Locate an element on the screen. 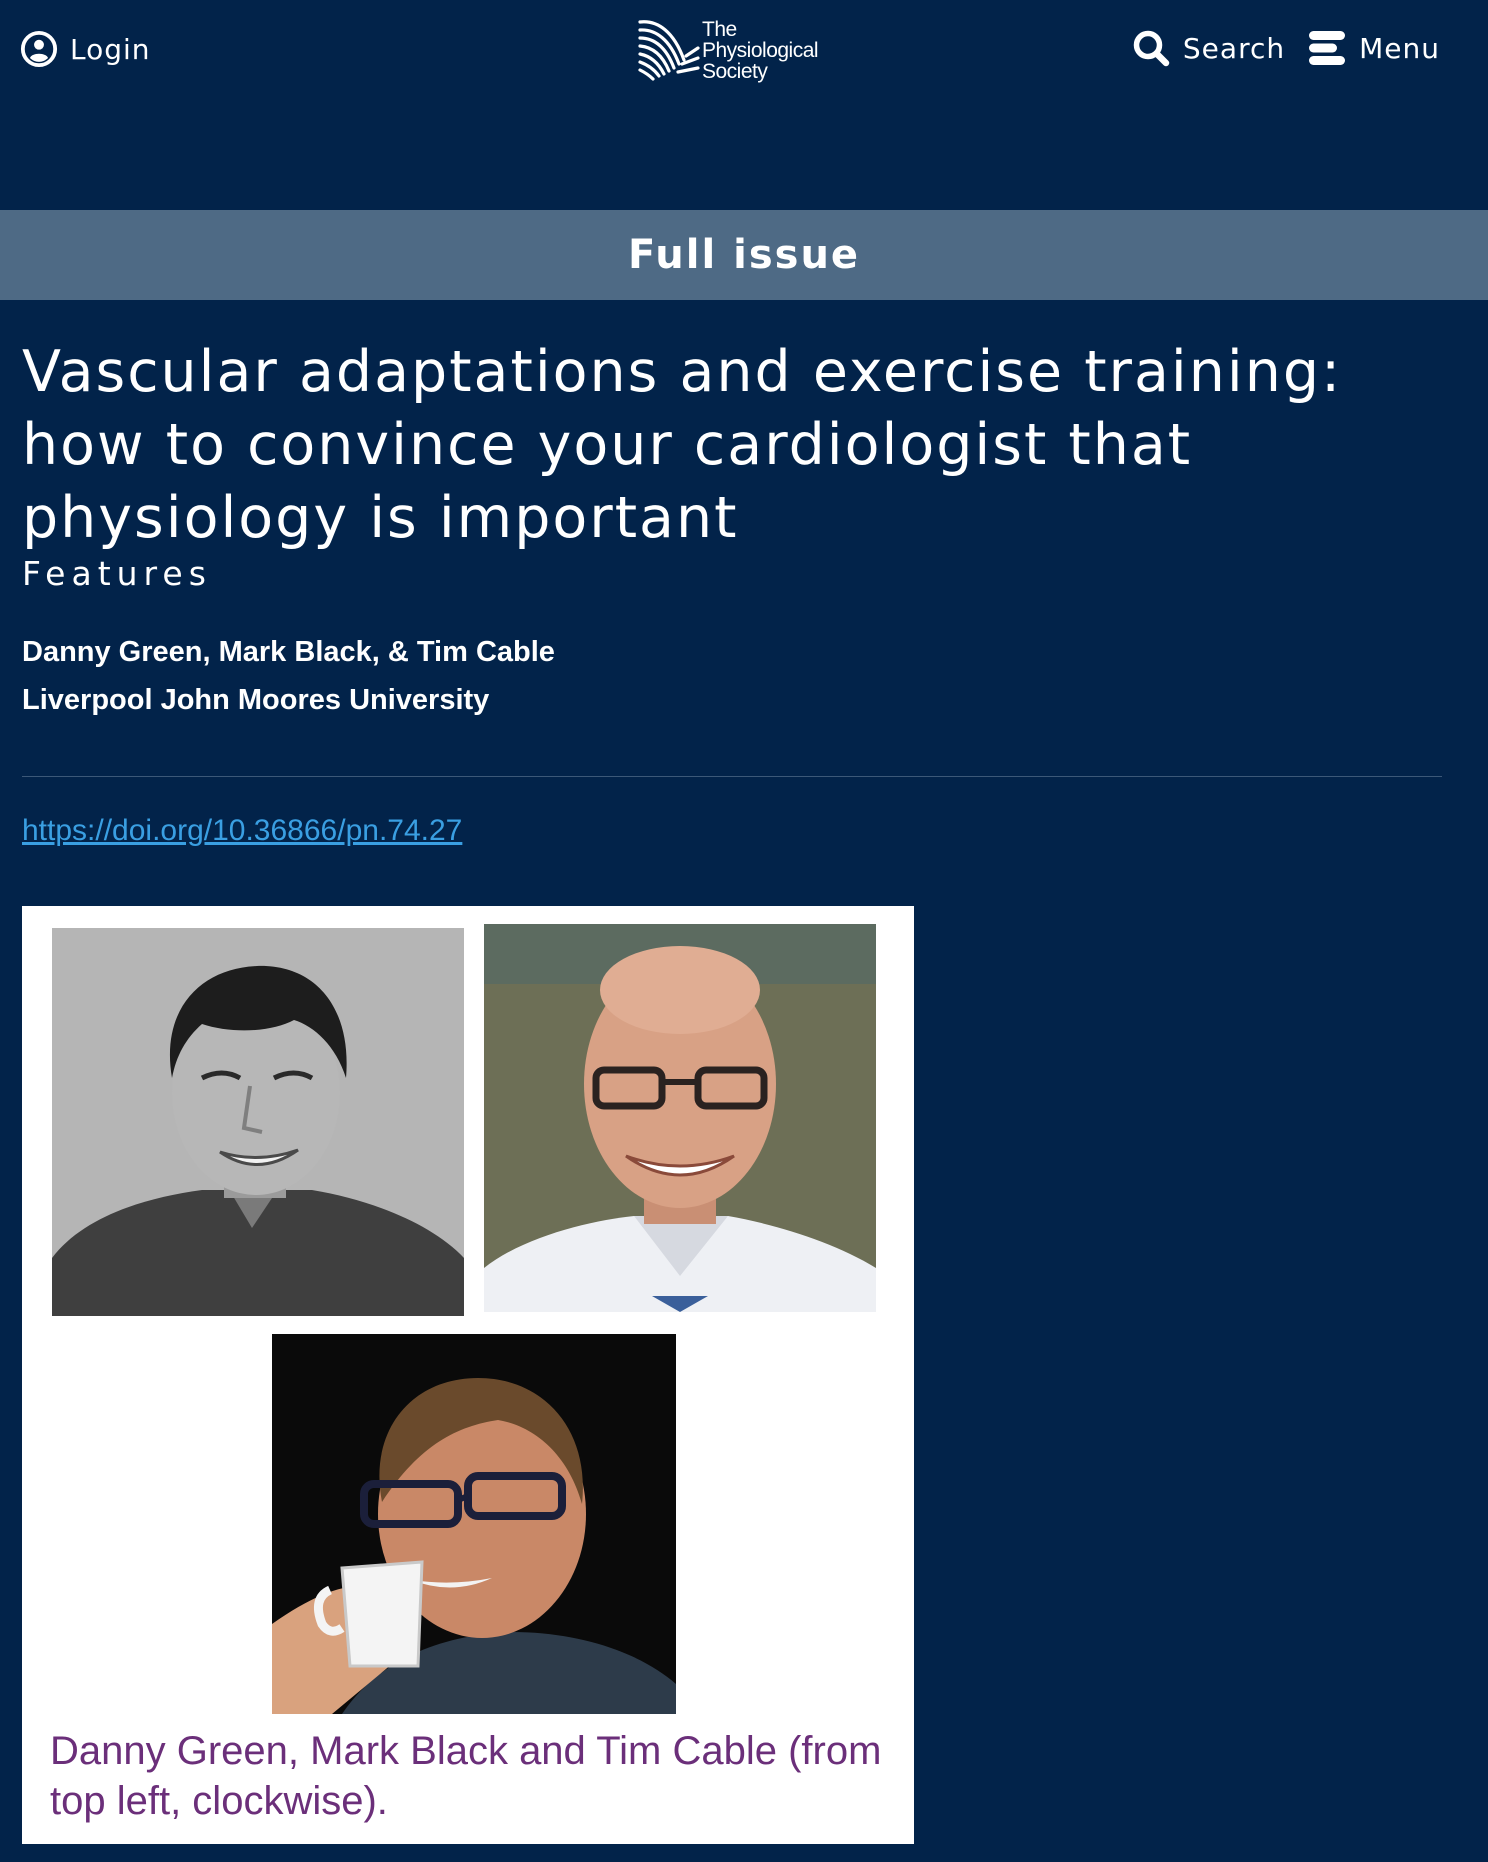 Image resolution: width=1488 pixels, height=1862 pixels. search-icon is located at coordinates (1151, 48).